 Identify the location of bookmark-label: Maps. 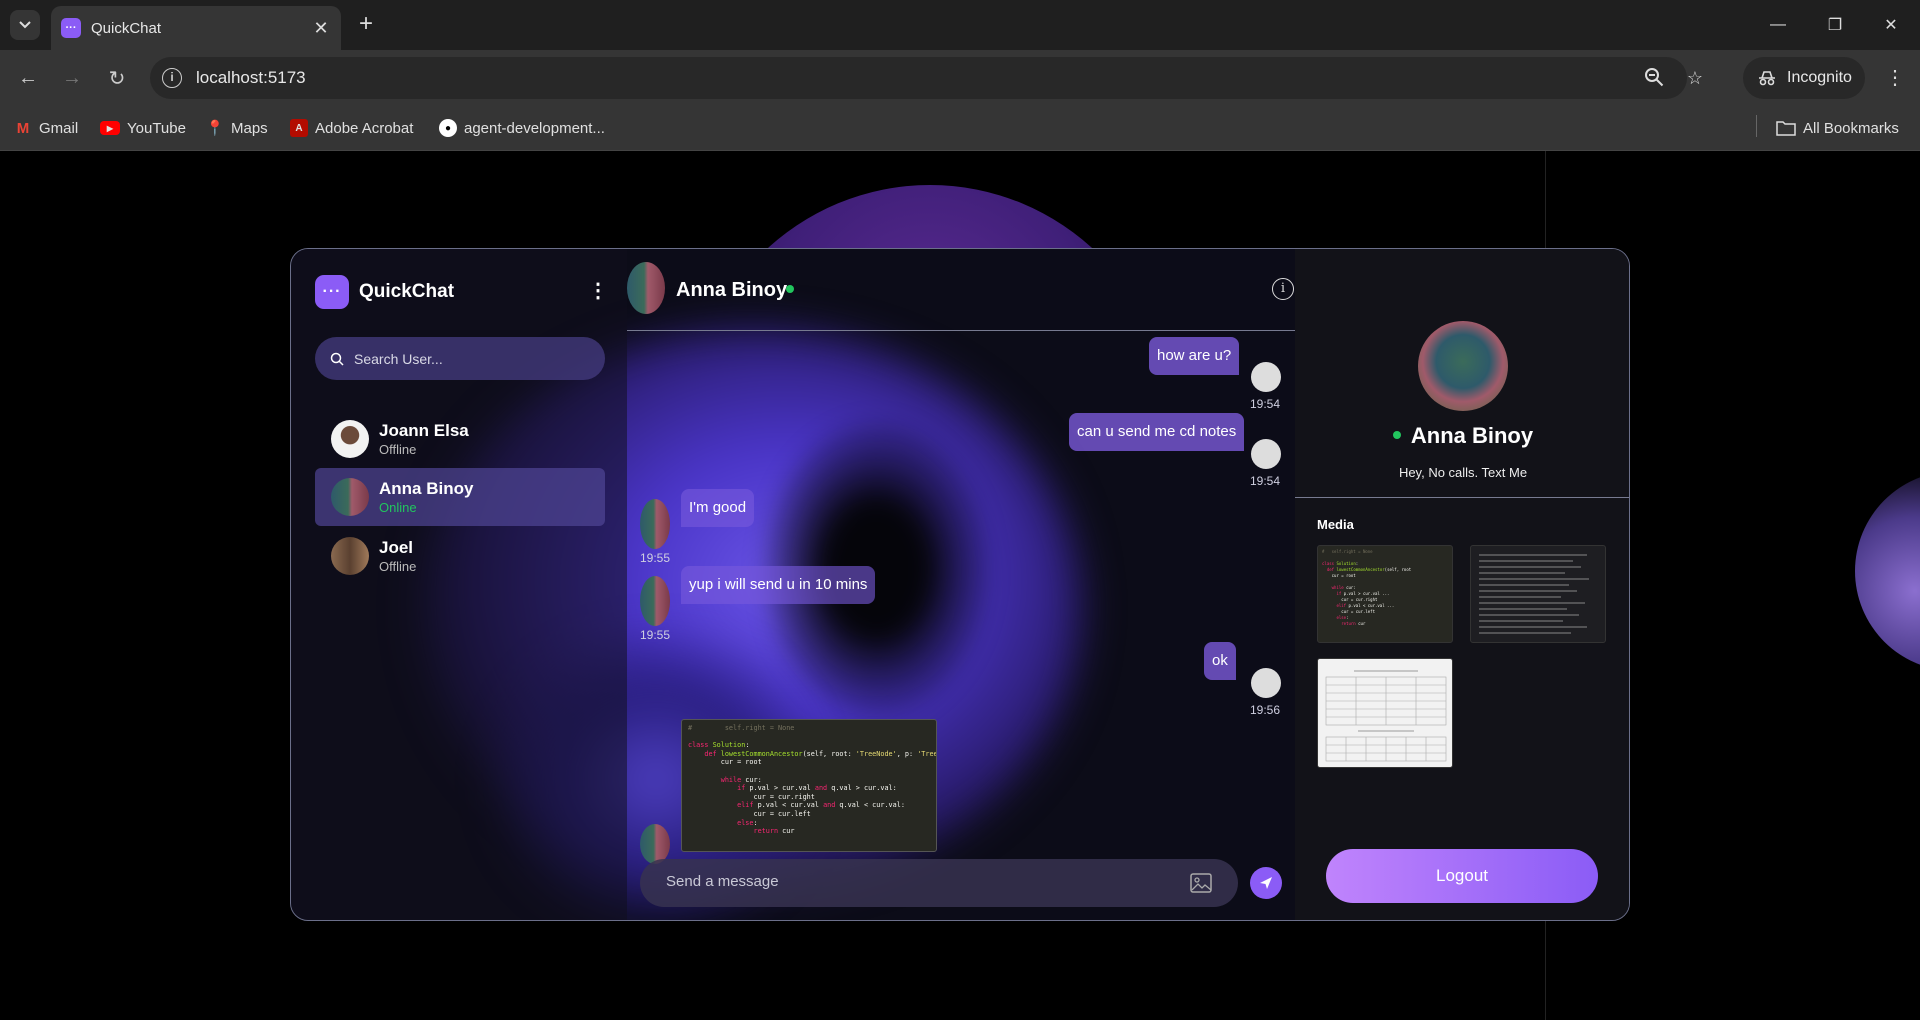
(249, 128).